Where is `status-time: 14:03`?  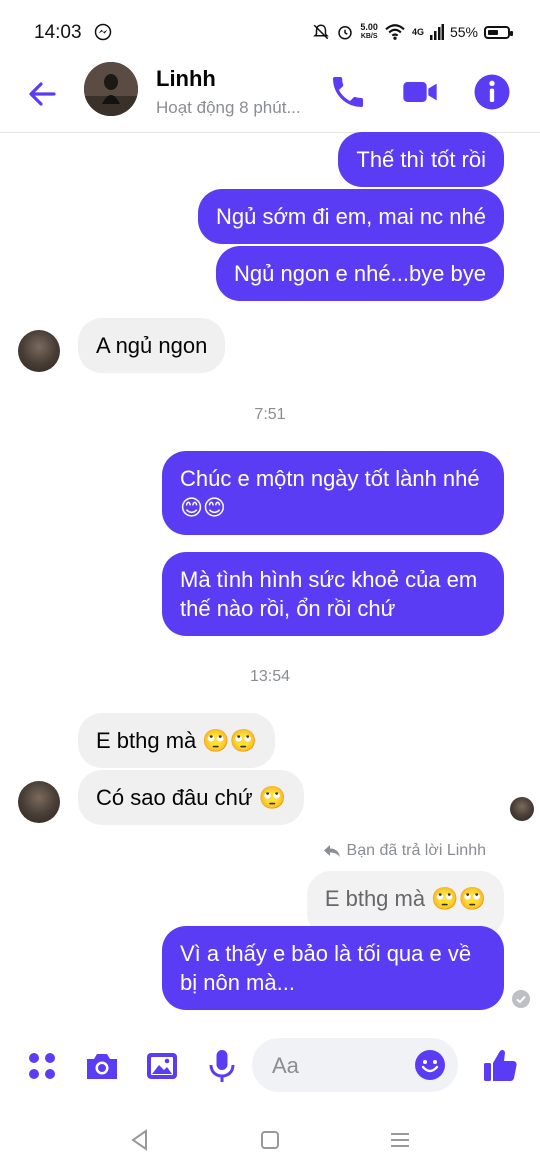
status-time: 14:03 is located at coordinates (58, 32).